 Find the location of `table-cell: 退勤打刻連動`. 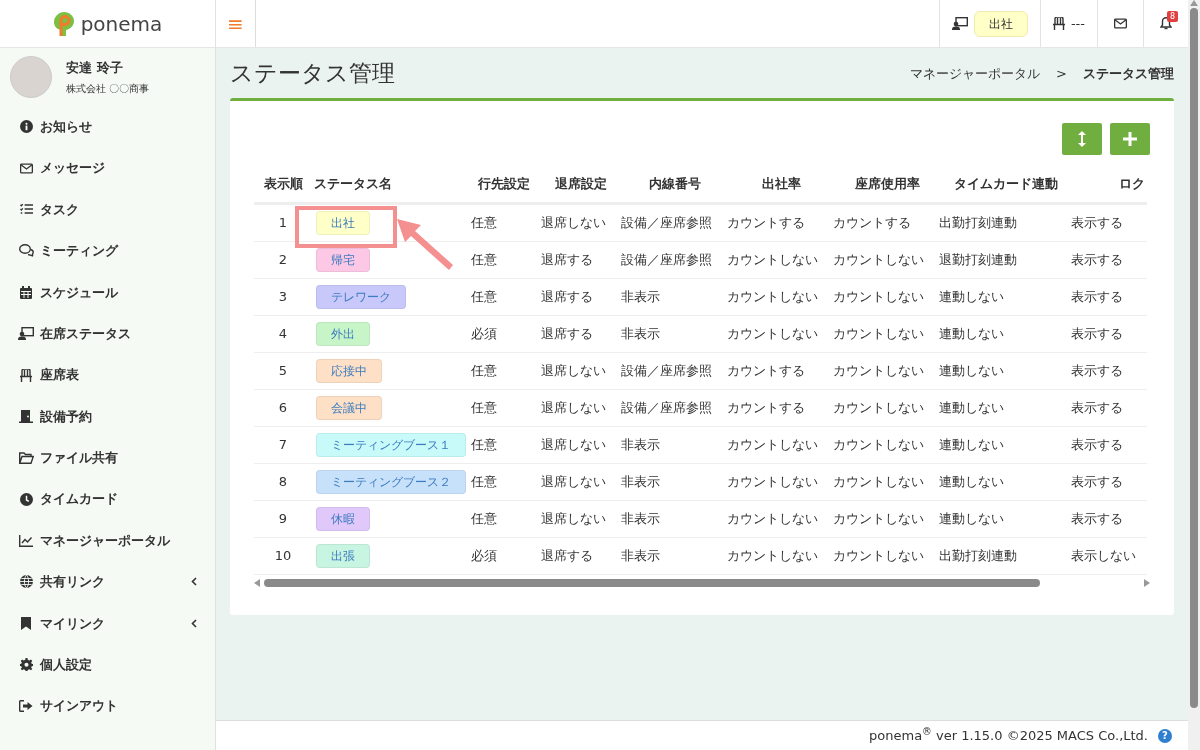

table-cell: 退勤打刻連動 is located at coordinates (1001, 260).